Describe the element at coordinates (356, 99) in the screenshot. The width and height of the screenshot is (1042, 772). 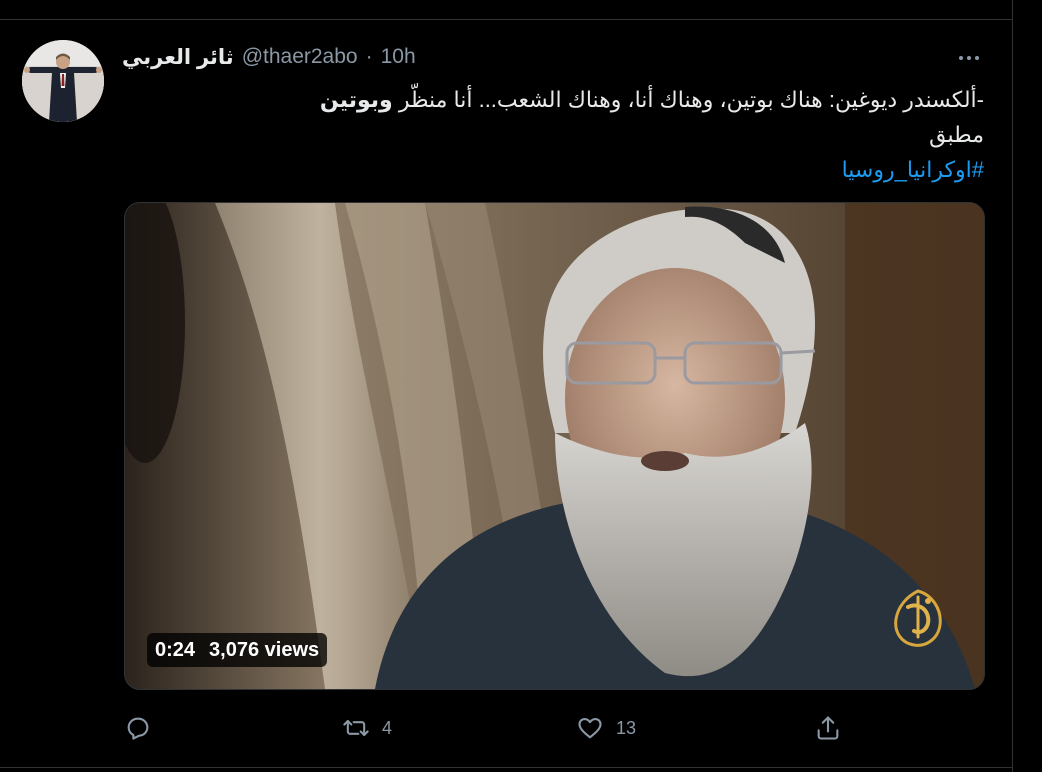
I see `tweet-text-line-1-bold: وبوتين` at that location.